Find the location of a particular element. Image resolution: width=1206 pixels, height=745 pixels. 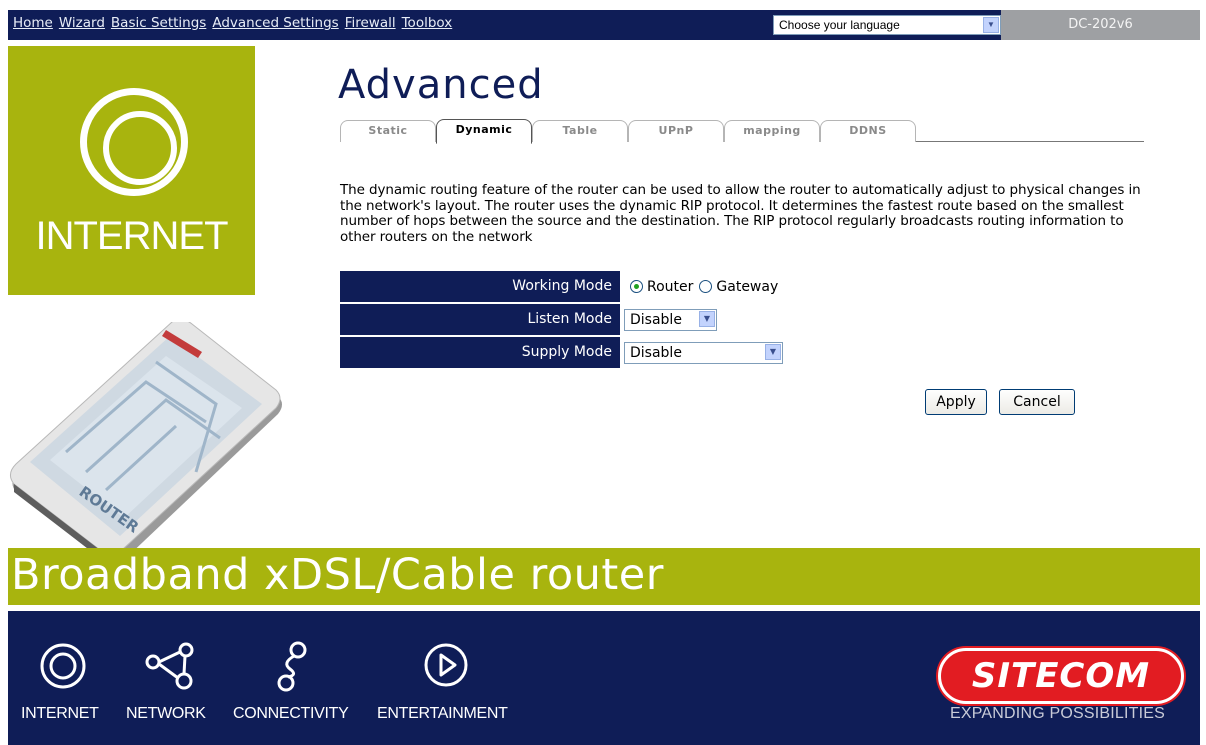

cancel-button: Cancel is located at coordinates (1037, 402).